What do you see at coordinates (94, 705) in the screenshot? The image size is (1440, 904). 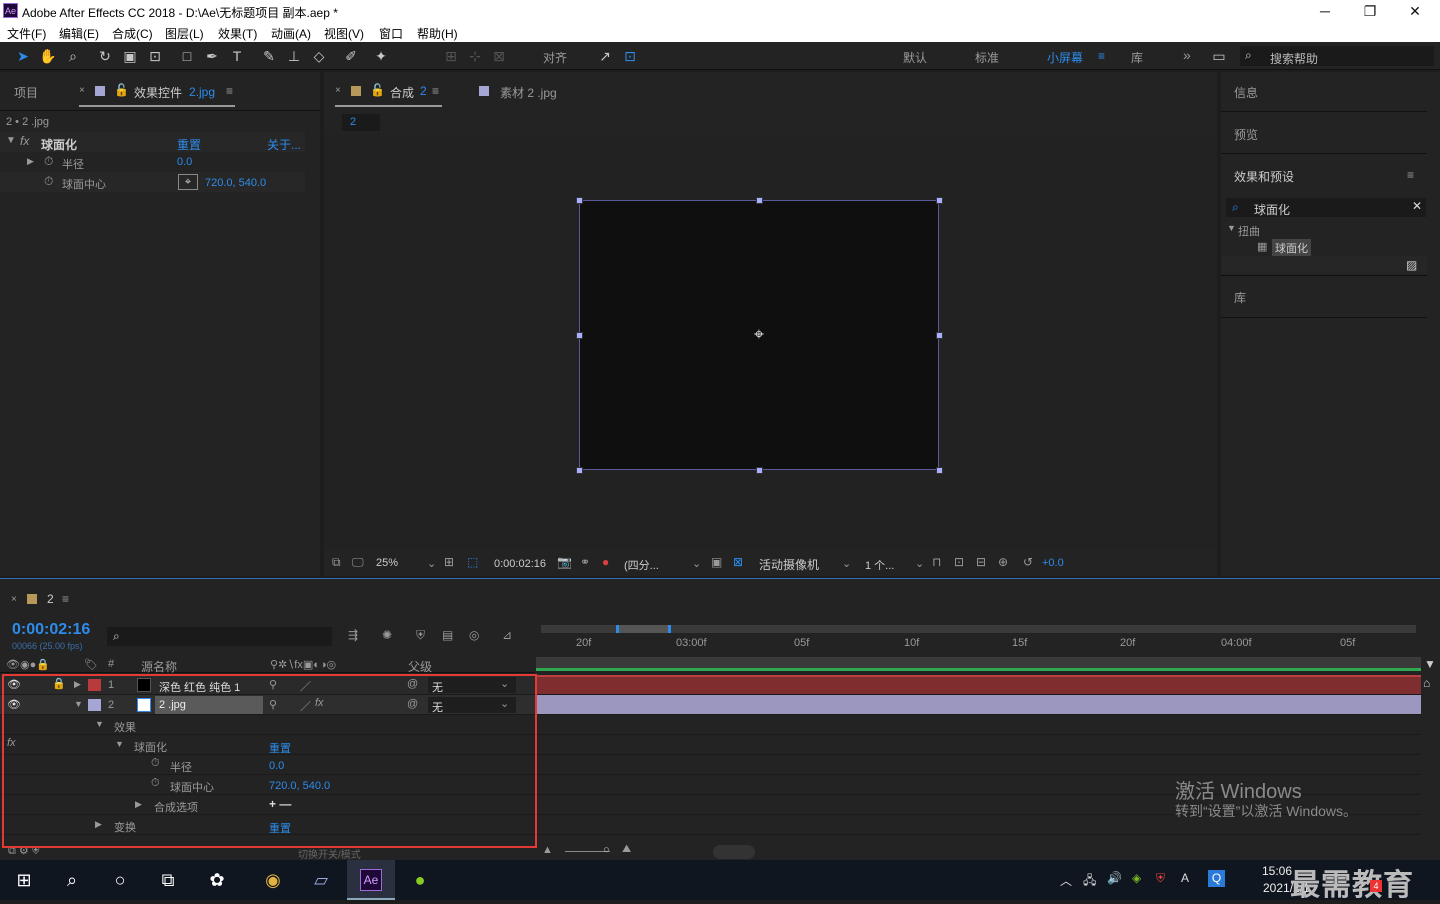 I see `label-color-swatch` at bounding box center [94, 705].